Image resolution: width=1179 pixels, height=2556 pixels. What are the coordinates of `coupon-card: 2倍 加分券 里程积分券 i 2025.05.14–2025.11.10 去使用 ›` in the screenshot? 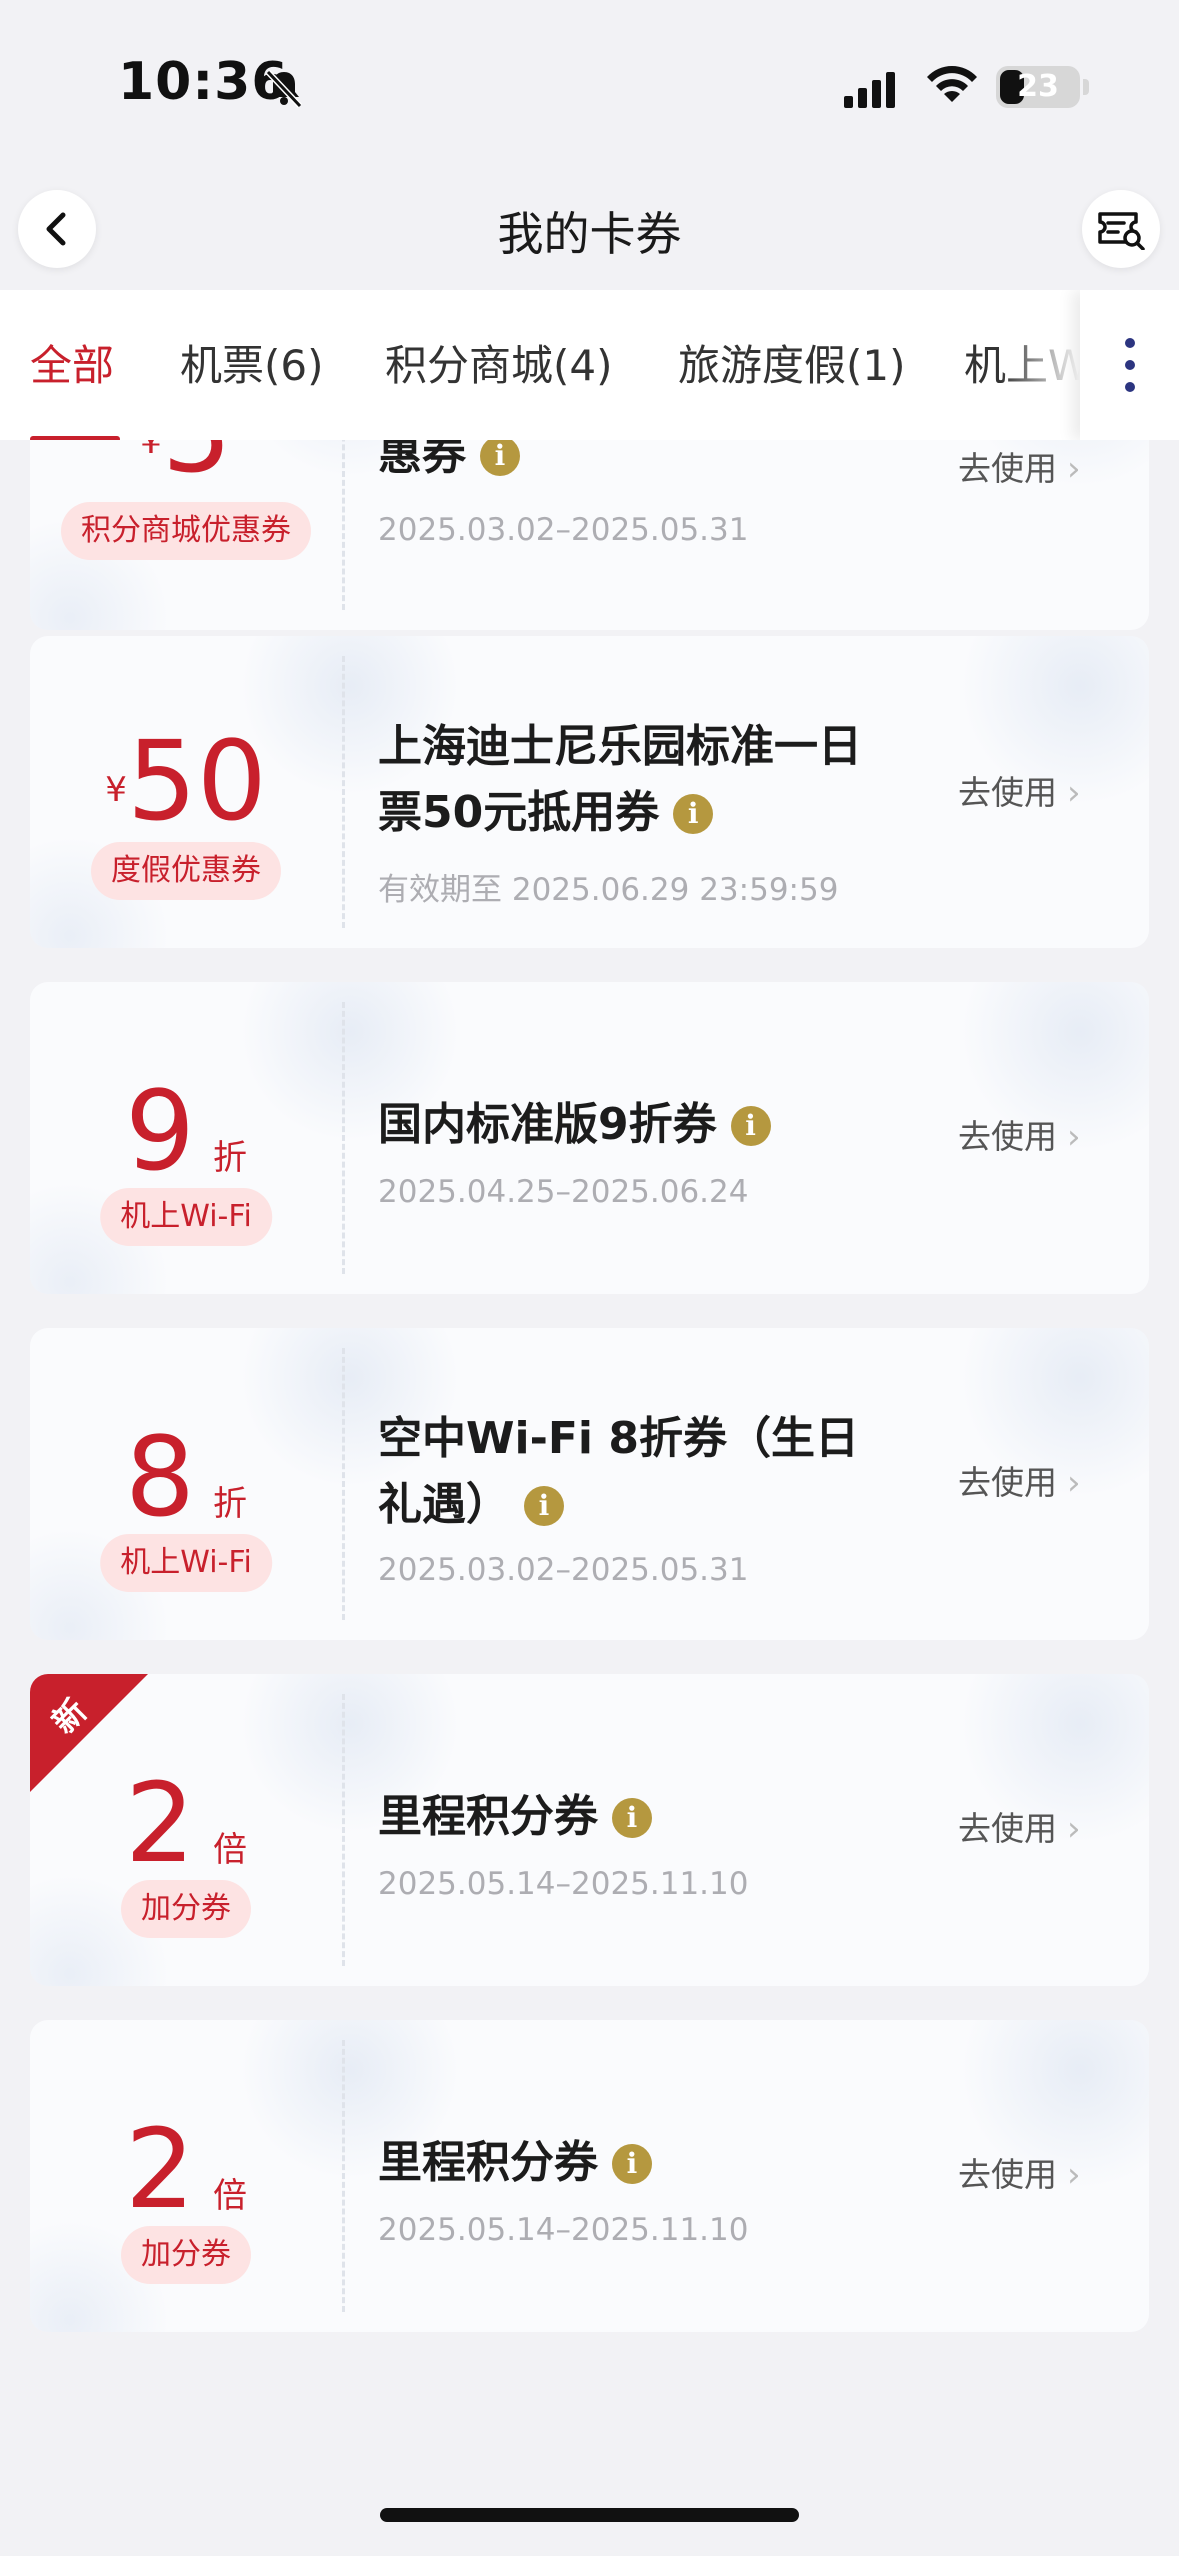 It's located at (589, 2176).